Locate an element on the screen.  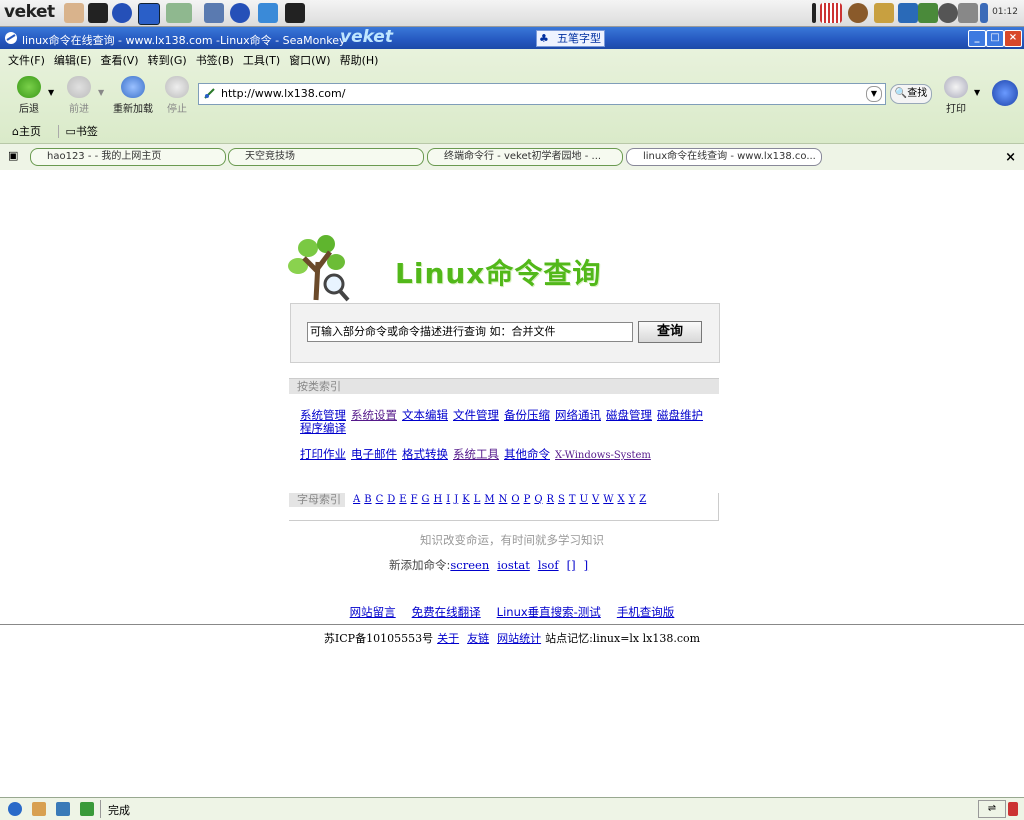
letter-link: T is located at coordinates (572, 499).